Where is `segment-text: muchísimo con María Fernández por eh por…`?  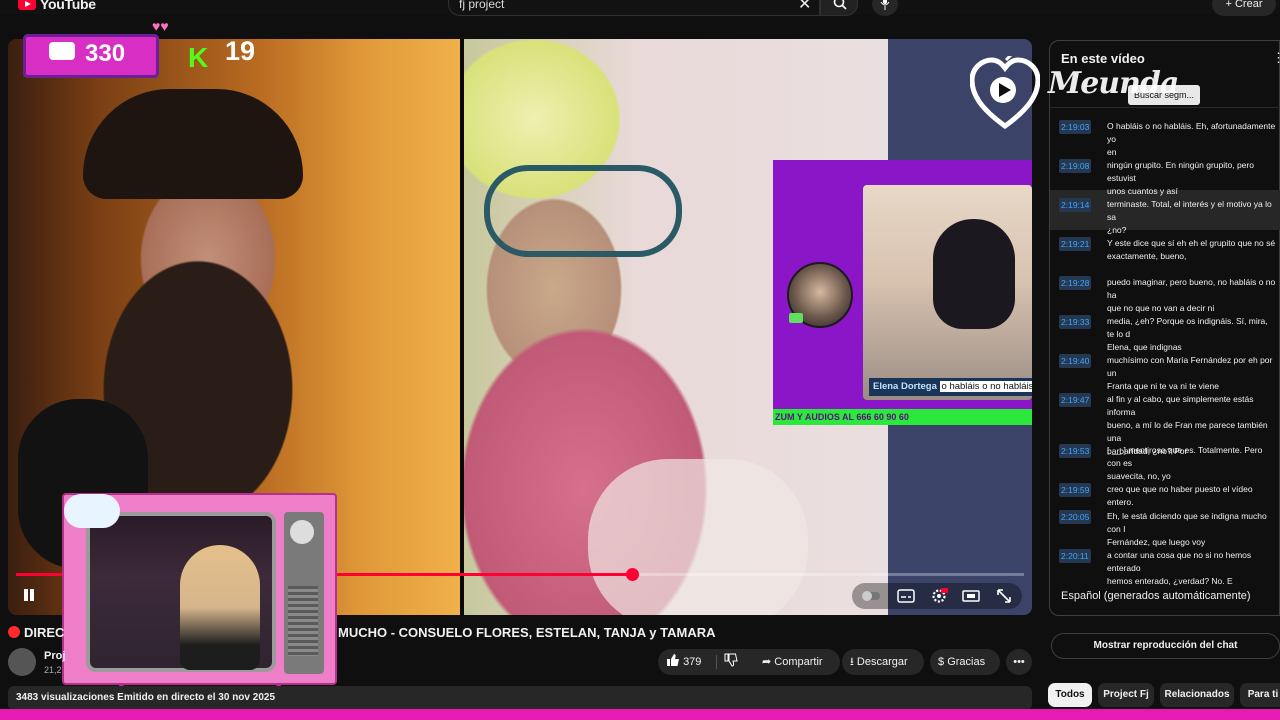 segment-text: muchísimo con María Fernández por eh por… is located at coordinates (1190, 373).